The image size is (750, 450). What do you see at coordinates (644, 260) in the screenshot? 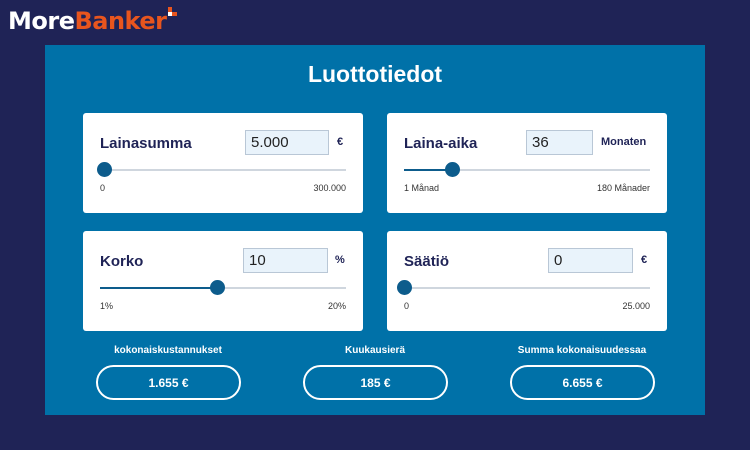
I see `savings-unit: €` at bounding box center [644, 260].